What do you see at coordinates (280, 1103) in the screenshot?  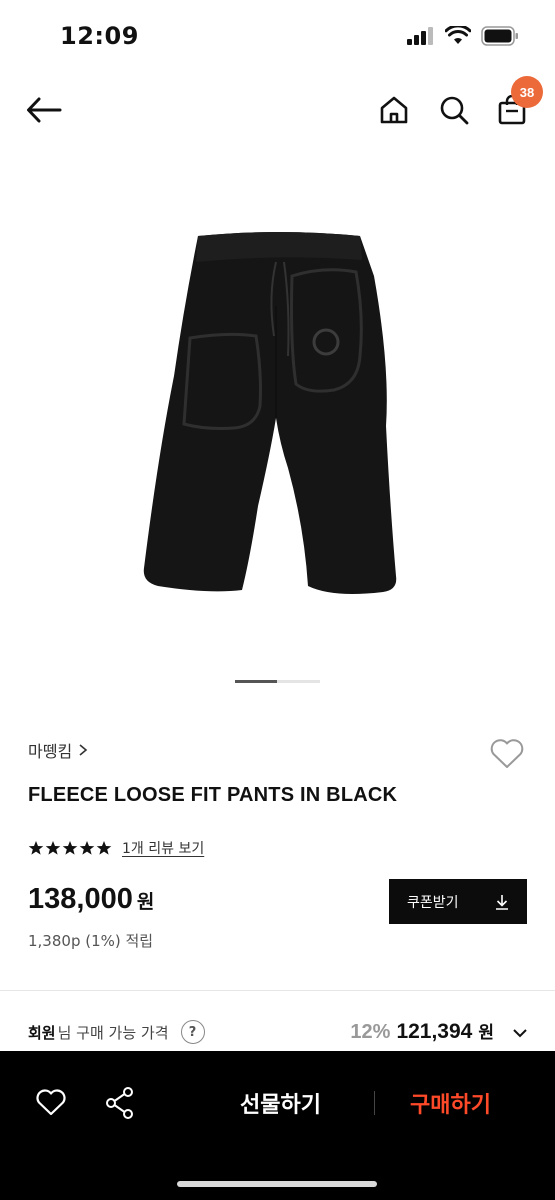 I see `gift-button: 선물하기` at bounding box center [280, 1103].